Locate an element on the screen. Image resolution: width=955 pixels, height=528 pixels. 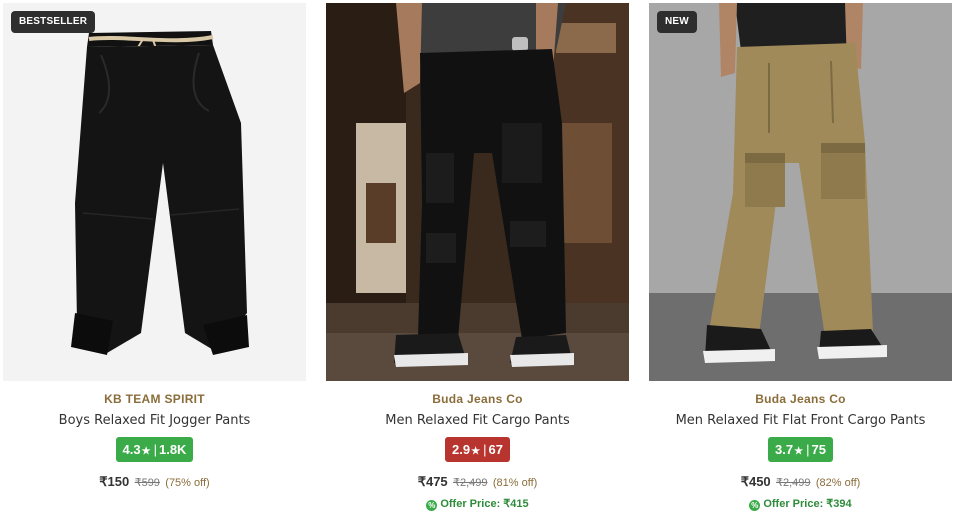
discount-percent: (81% off) is located at coordinates (515, 483).